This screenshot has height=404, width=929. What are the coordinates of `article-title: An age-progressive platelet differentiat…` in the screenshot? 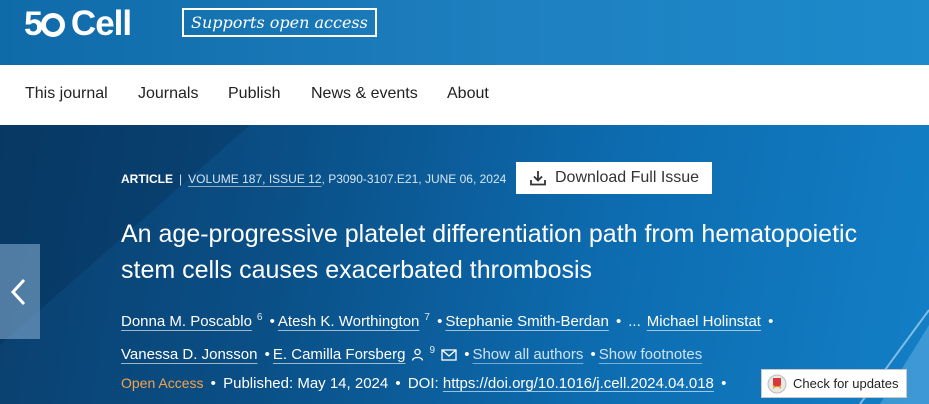 It's located at (489, 252).